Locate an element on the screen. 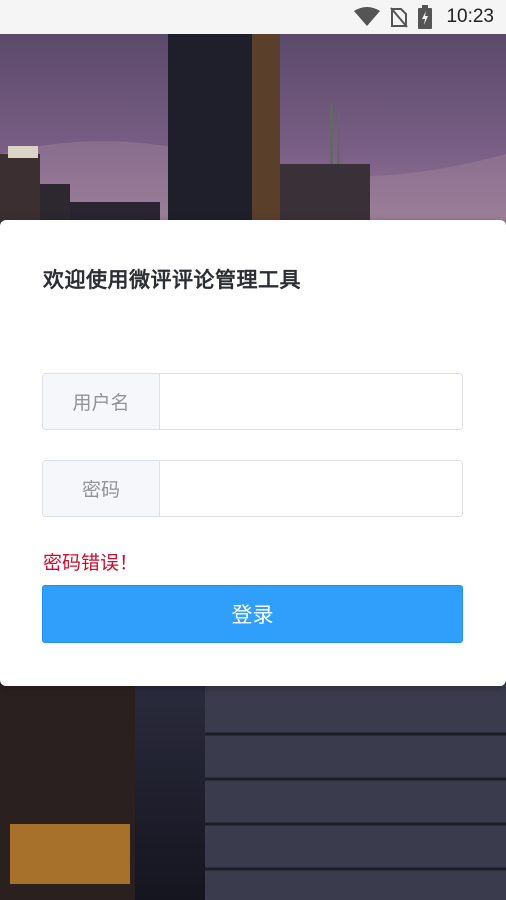 Image resolution: width=506 pixels, height=900 pixels. username-input is located at coordinates (311, 401).